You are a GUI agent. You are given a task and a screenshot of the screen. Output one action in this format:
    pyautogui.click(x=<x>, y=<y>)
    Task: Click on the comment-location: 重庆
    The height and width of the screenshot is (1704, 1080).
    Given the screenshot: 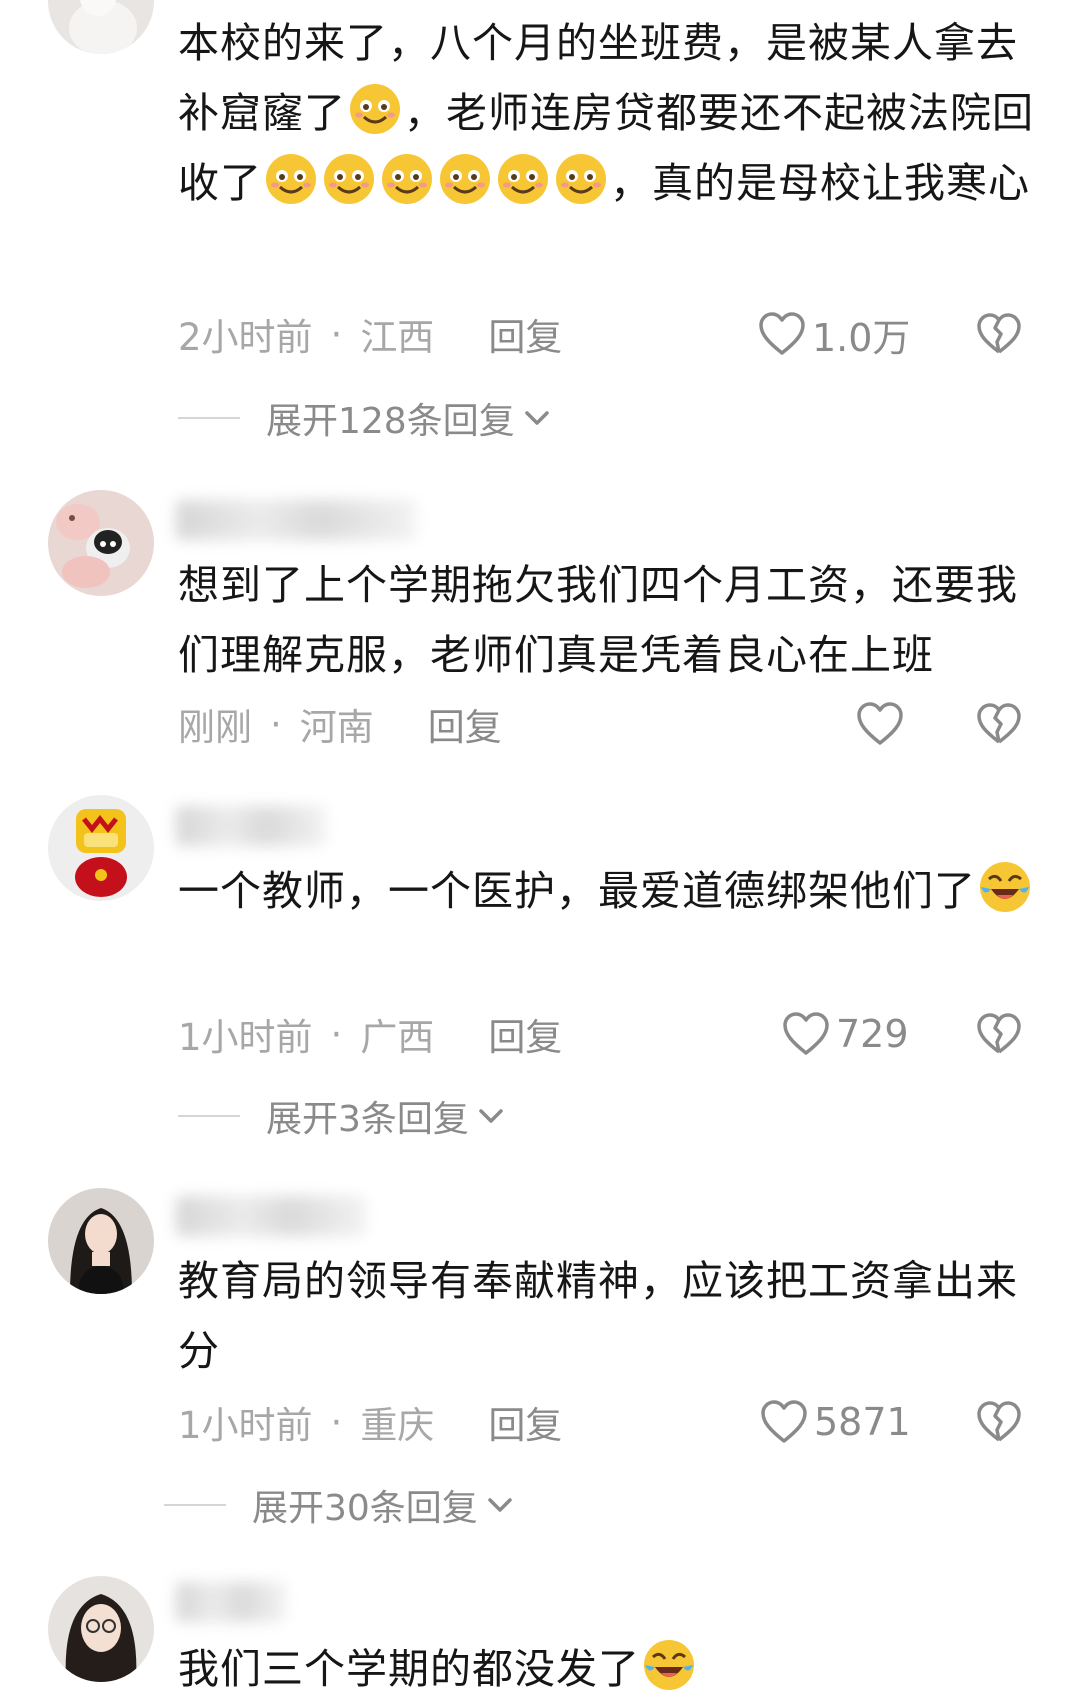 What is the action you would take?
    pyautogui.click(x=397, y=1425)
    